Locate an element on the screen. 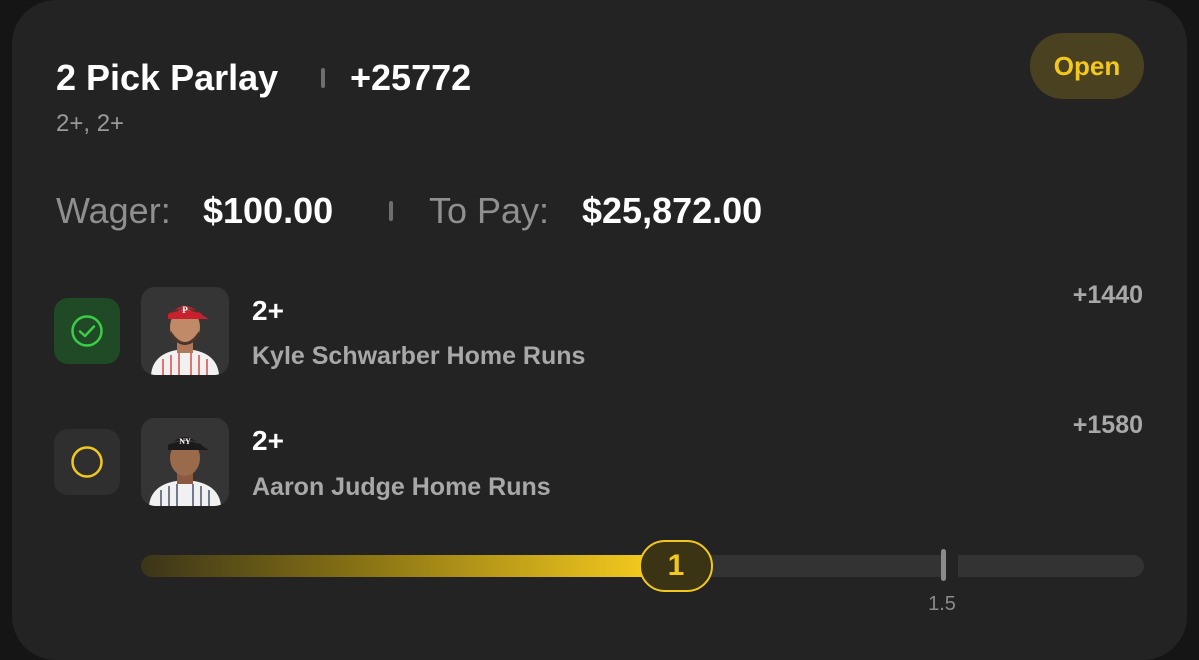 This screenshot has width=1199, height=660. player-avatar: NY is located at coordinates (185, 462).